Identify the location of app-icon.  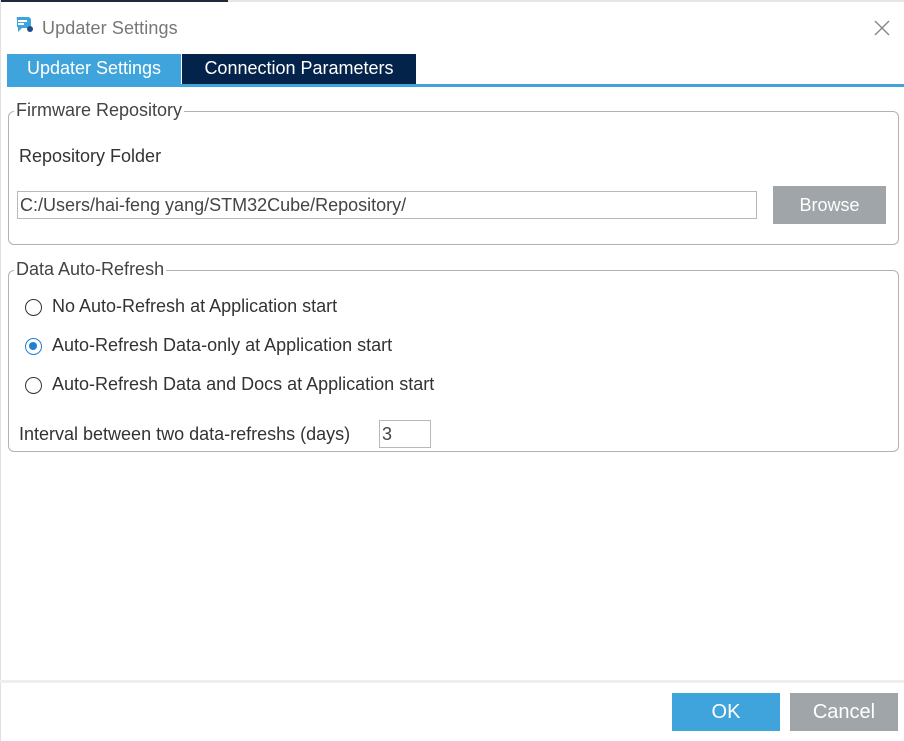
(24, 24).